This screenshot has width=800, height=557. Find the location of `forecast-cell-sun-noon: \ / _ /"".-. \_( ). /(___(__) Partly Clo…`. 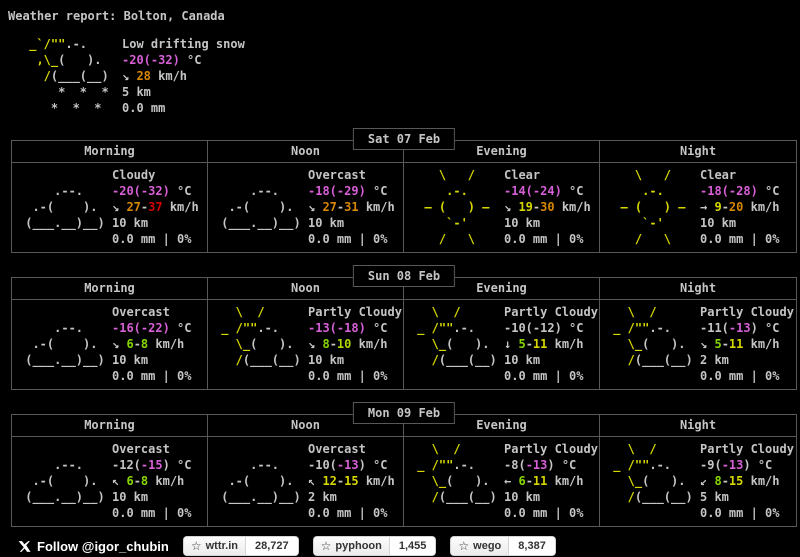

forecast-cell-sun-noon: \ / _ /"".-. \_( ). /(___(__) Partly Clo… is located at coordinates (306, 344).